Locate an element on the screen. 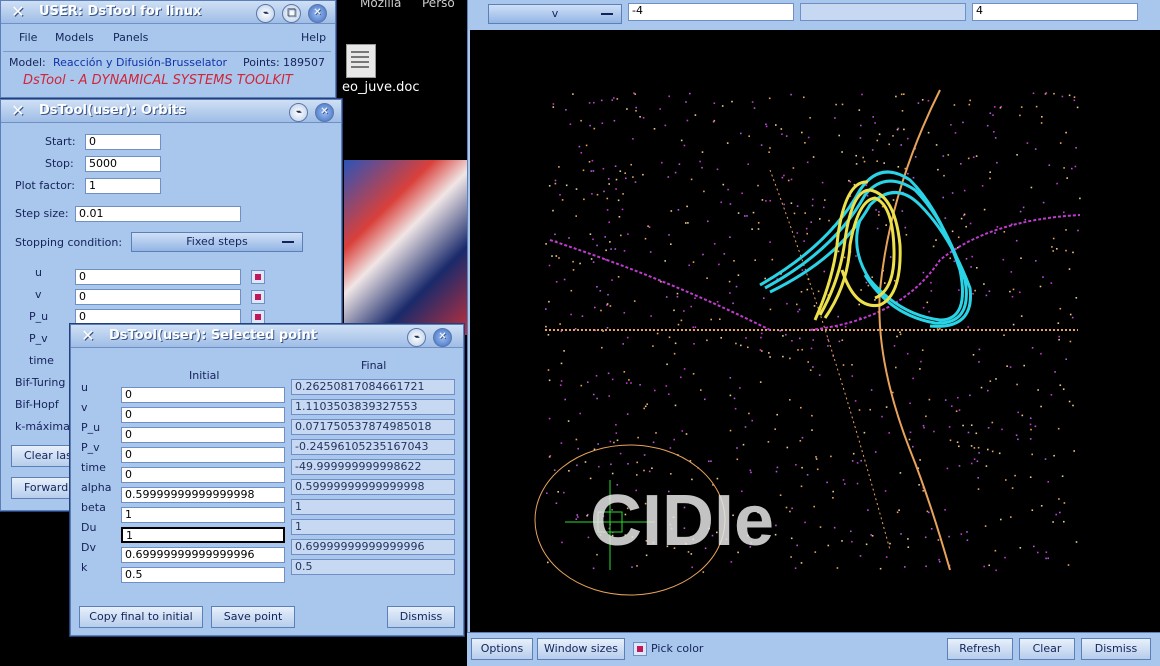  initial-input-alpha: 0.59999999999999998 is located at coordinates (203, 495).